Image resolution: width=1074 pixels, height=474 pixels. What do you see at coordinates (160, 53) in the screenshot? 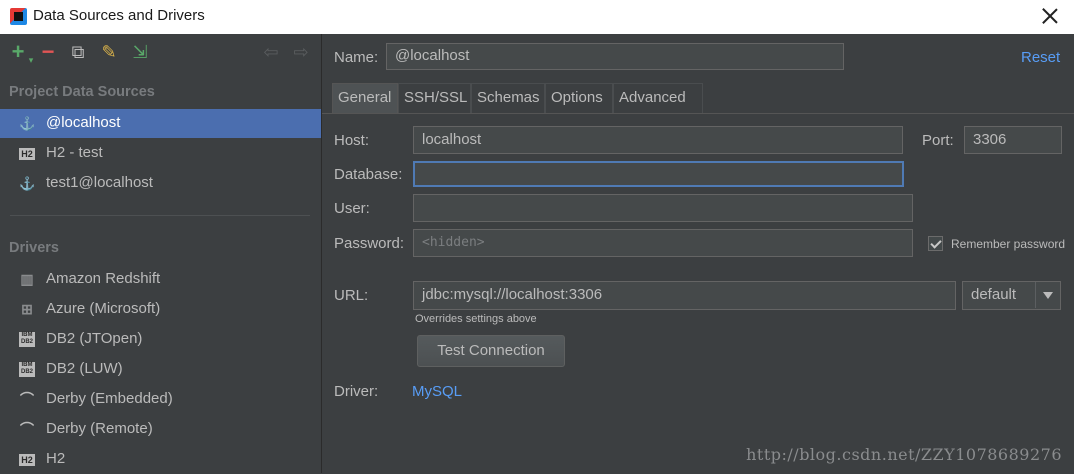
I see `sidebar-toolbar: + ▾ − ⧉ ✎ ⇲ ⇦ ⇨` at bounding box center [160, 53].